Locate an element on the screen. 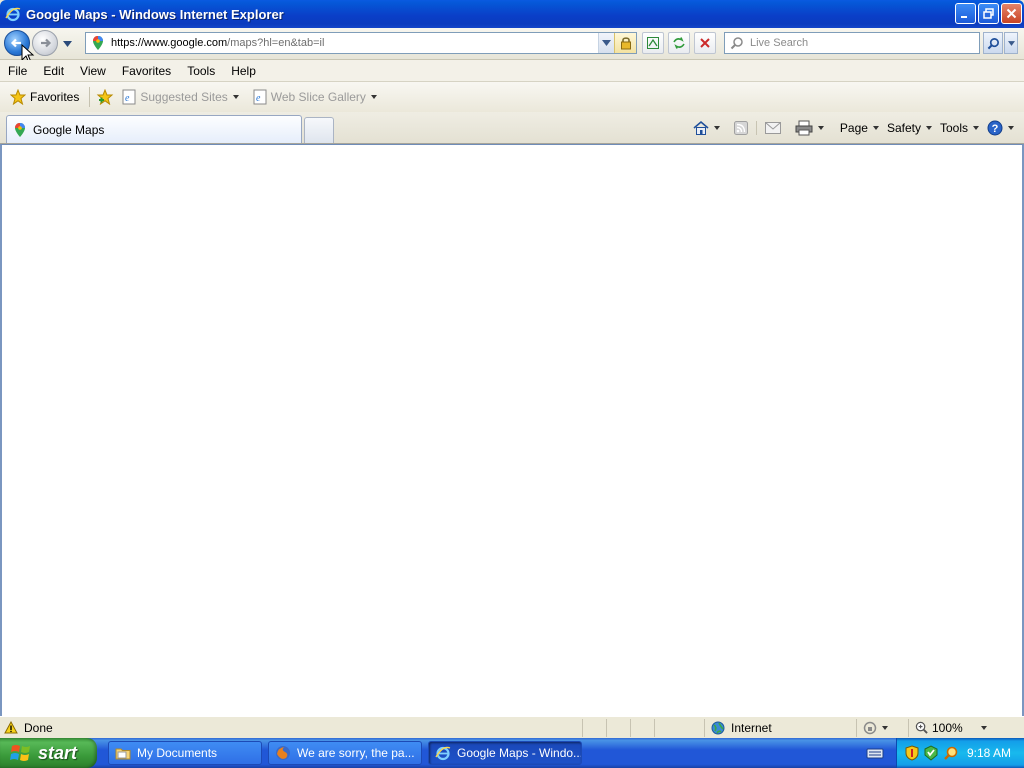  suggested-sites-label: Suggested Sites is located at coordinates (184, 97).